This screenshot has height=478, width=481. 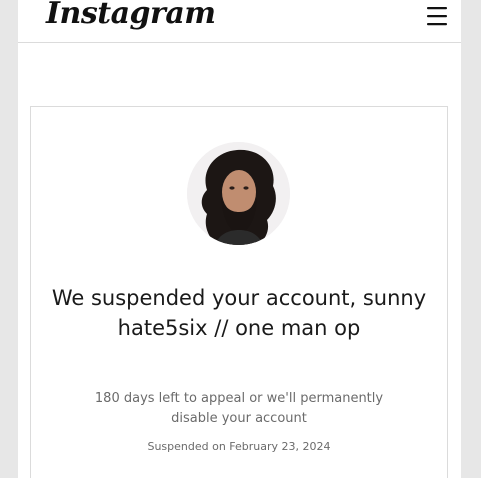 I want to click on profile-photo-icon, so click(x=238, y=193).